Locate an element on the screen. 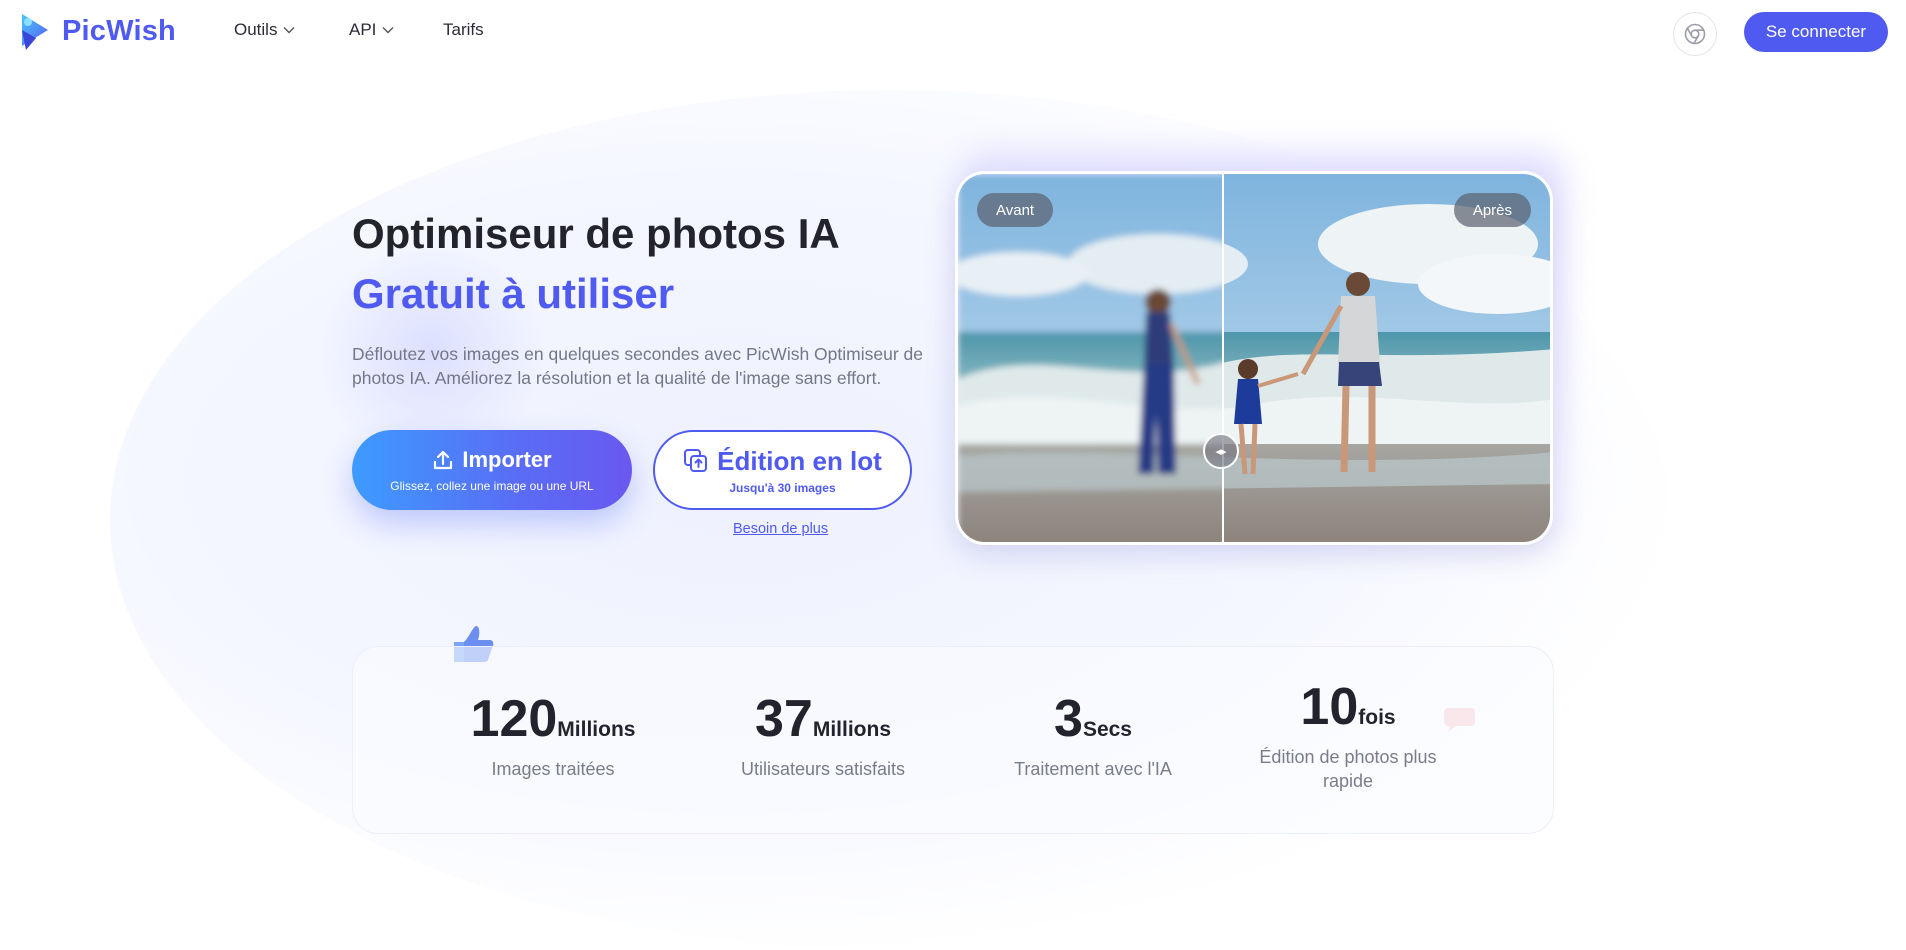  compare-divider is located at coordinates (1223, 358).